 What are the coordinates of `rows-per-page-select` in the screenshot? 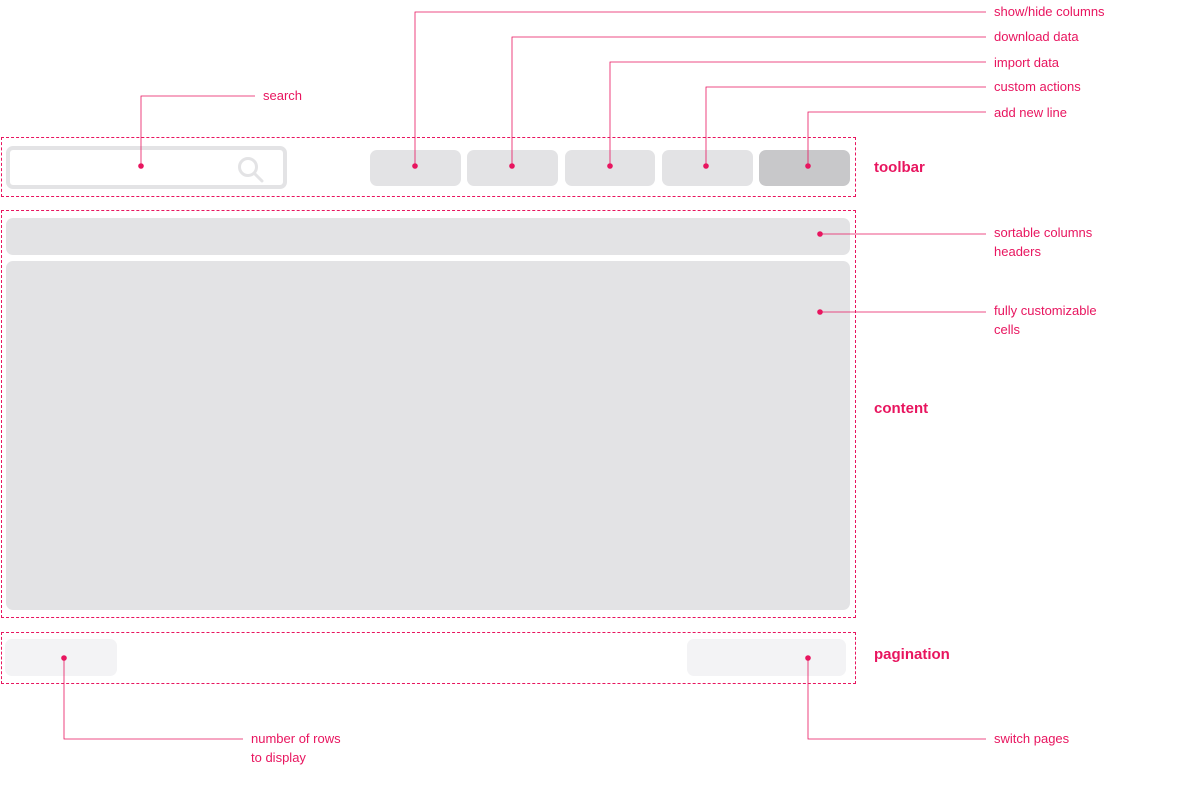 It's located at (61, 657).